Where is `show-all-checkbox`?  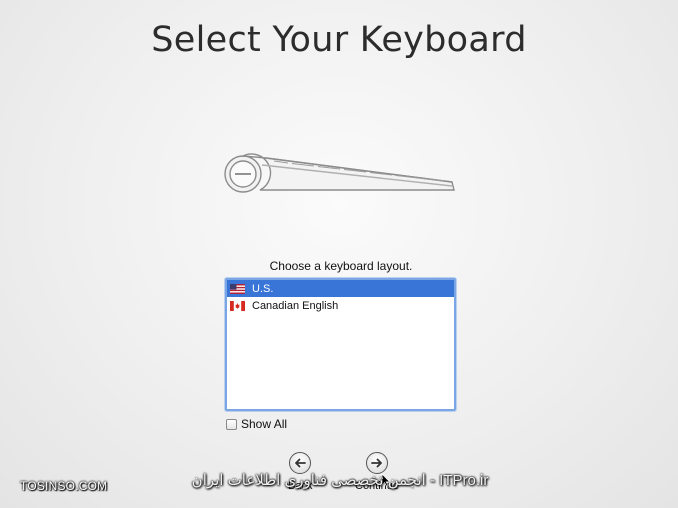 show-all-checkbox is located at coordinates (231, 424).